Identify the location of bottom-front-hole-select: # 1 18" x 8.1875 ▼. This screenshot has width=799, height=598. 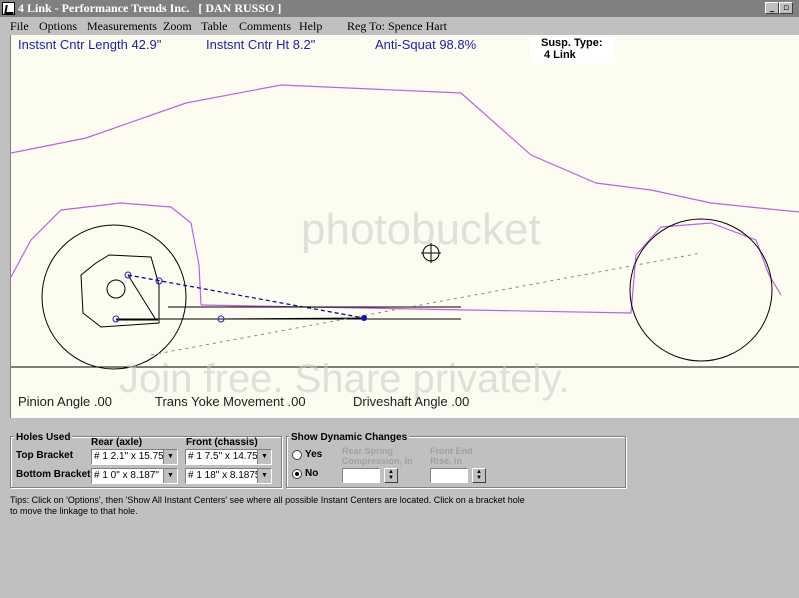
(228, 476).